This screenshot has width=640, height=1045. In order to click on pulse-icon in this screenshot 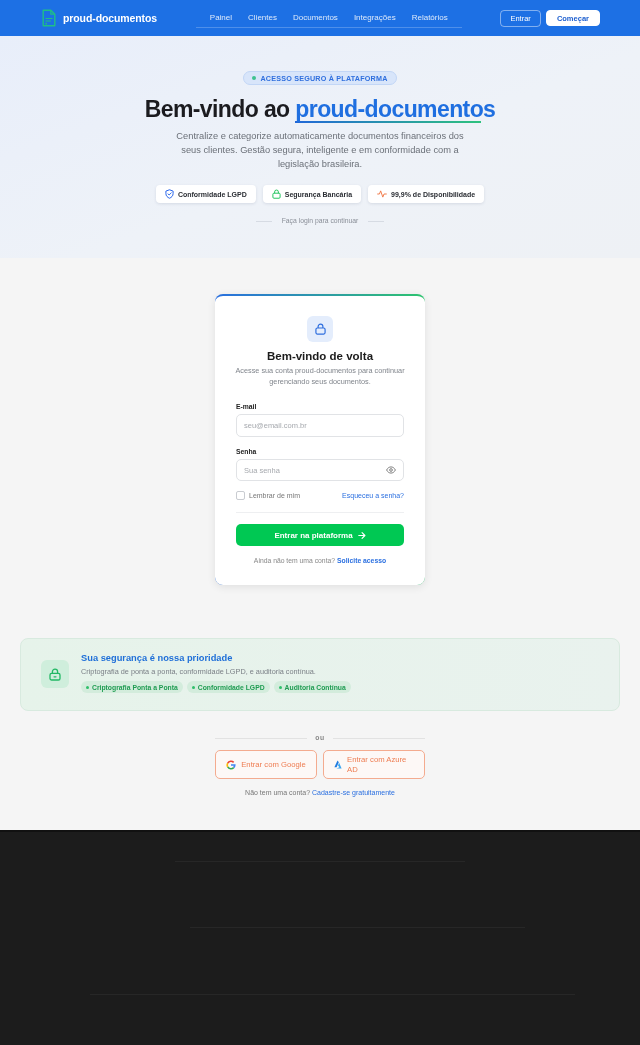, I will do `click(382, 194)`.